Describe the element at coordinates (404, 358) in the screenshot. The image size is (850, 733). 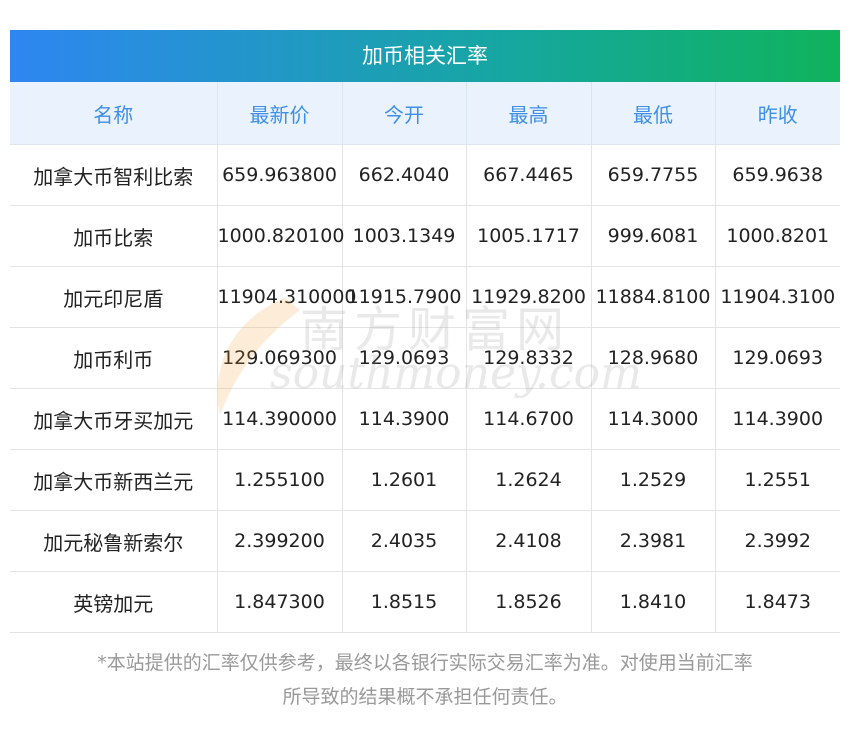
I see `cell-open: 129.0693` at that location.